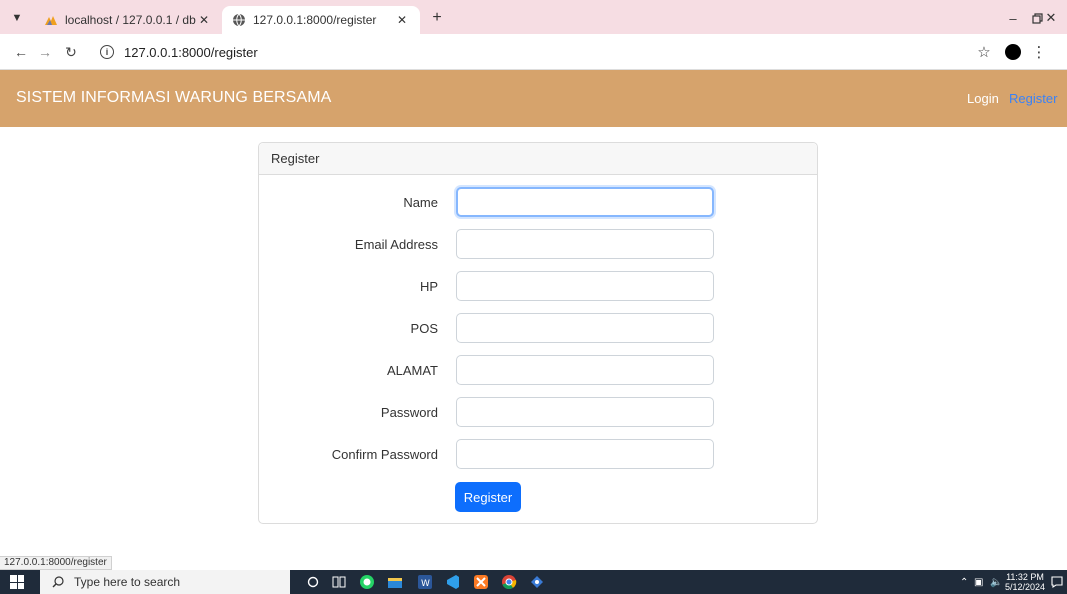  Describe the element at coordinates (384, 454) in the screenshot. I see `confirm-password-label: Confirm Password` at that location.